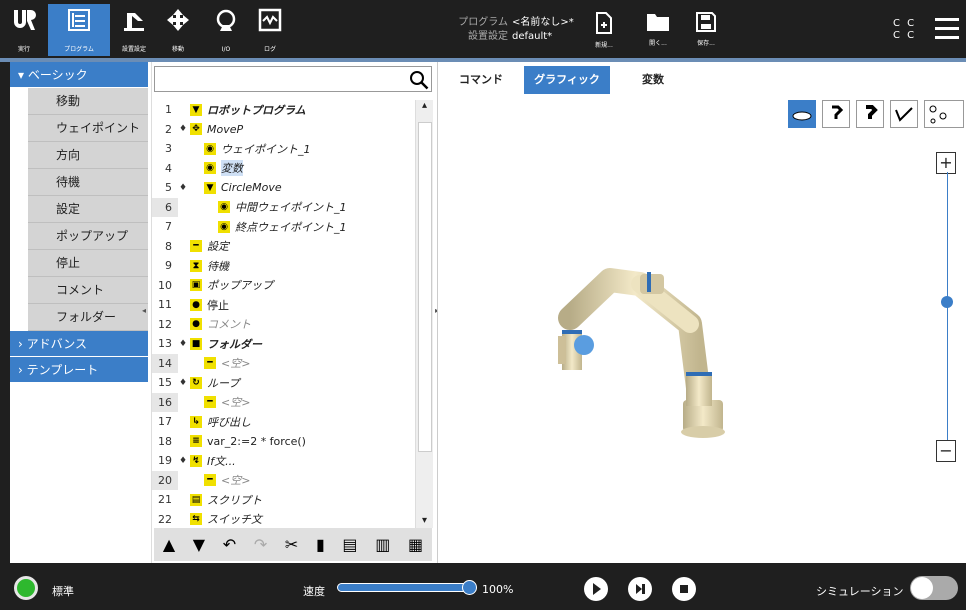  I want to click on move-down-icon: ▼, so click(199, 544).